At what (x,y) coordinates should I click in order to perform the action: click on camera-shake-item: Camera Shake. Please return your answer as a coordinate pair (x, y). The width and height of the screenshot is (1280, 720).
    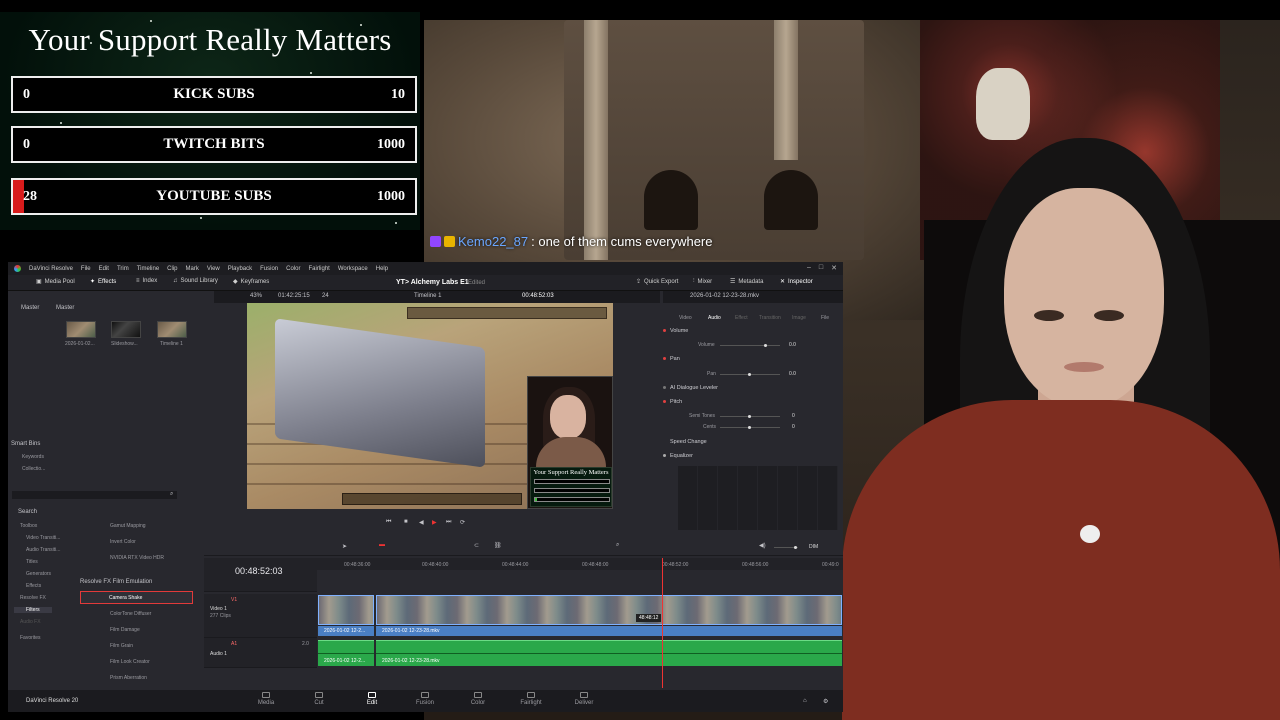
    Looking at the image, I should click on (136, 597).